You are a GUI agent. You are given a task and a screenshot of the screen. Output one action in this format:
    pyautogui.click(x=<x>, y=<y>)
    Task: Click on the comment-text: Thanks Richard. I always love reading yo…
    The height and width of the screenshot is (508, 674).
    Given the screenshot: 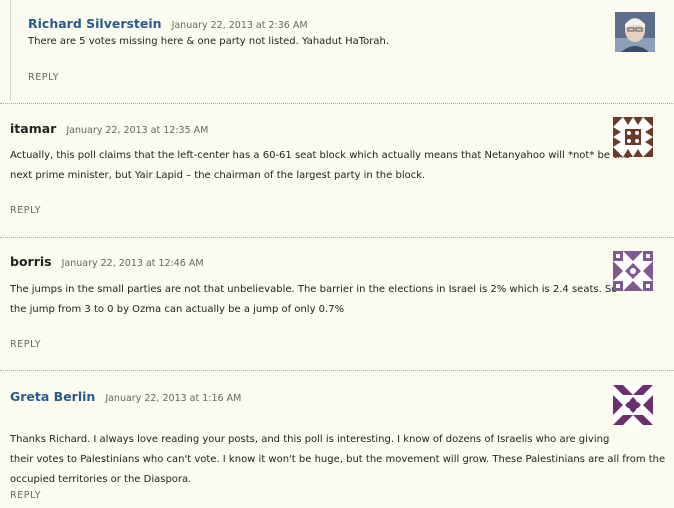 What is the action you would take?
    pyautogui.click(x=337, y=460)
    